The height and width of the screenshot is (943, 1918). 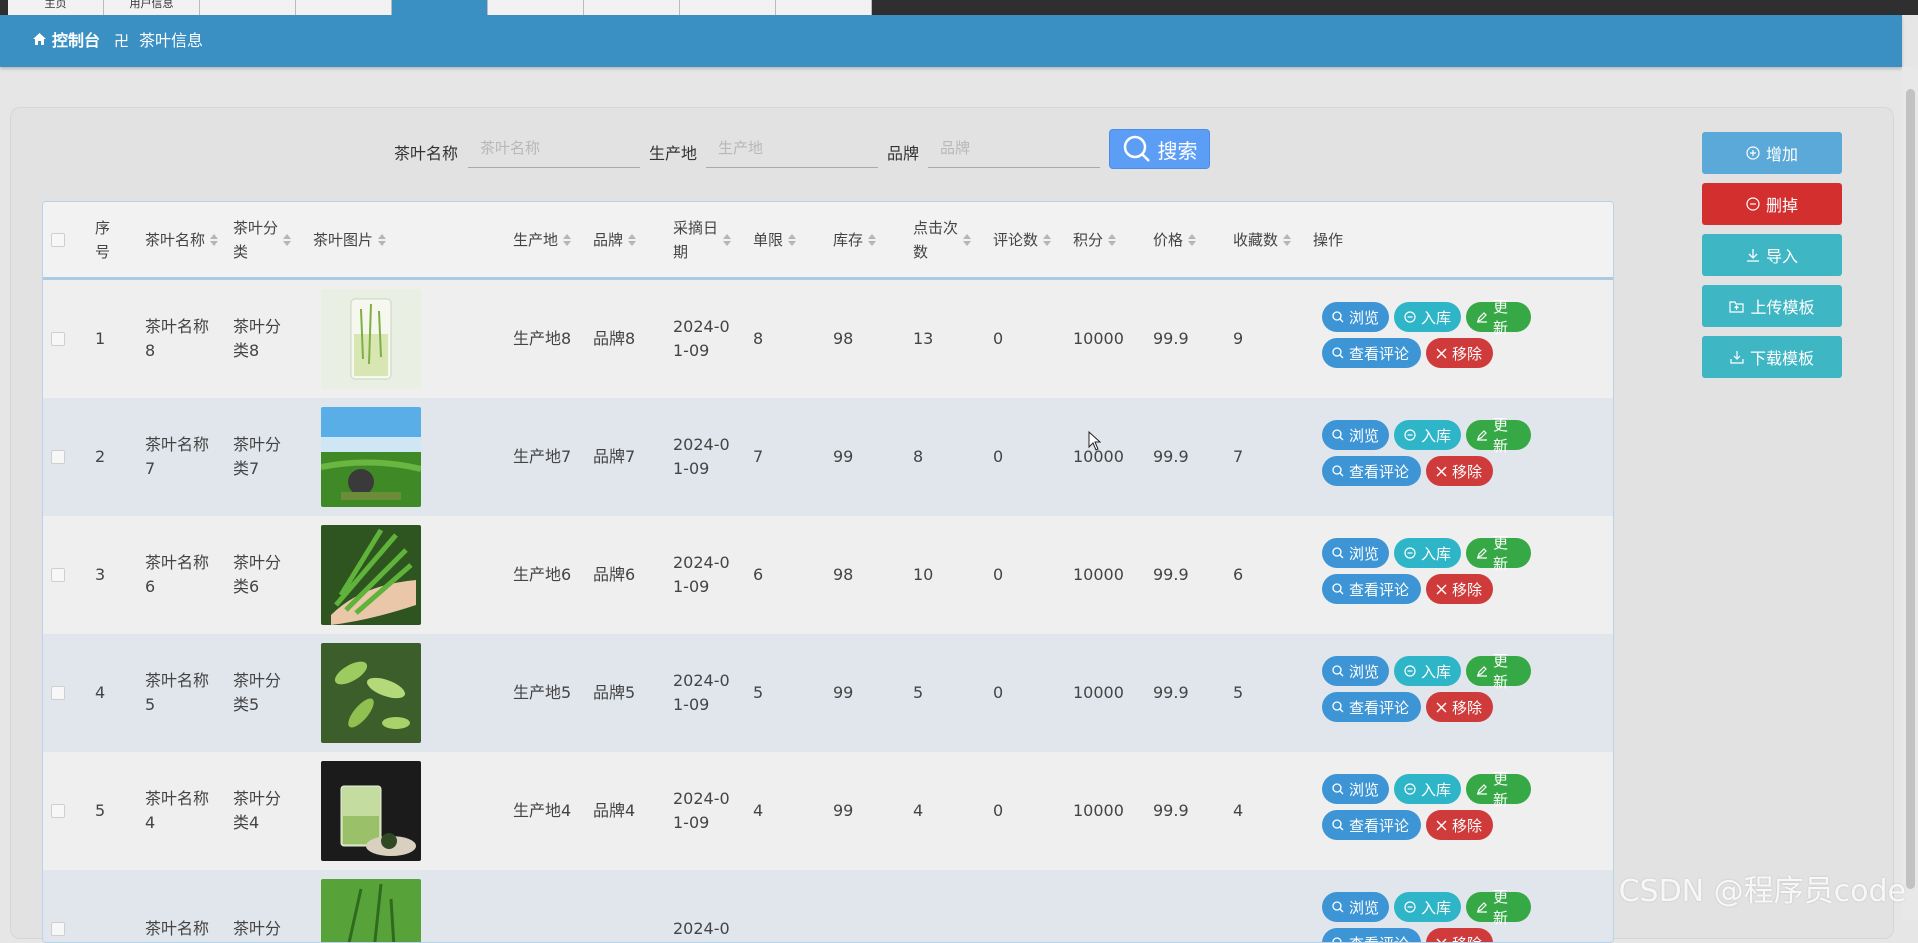 What do you see at coordinates (56, 7) in the screenshot?
I see `tab-0: 主页` at bounding box center [56, 7].